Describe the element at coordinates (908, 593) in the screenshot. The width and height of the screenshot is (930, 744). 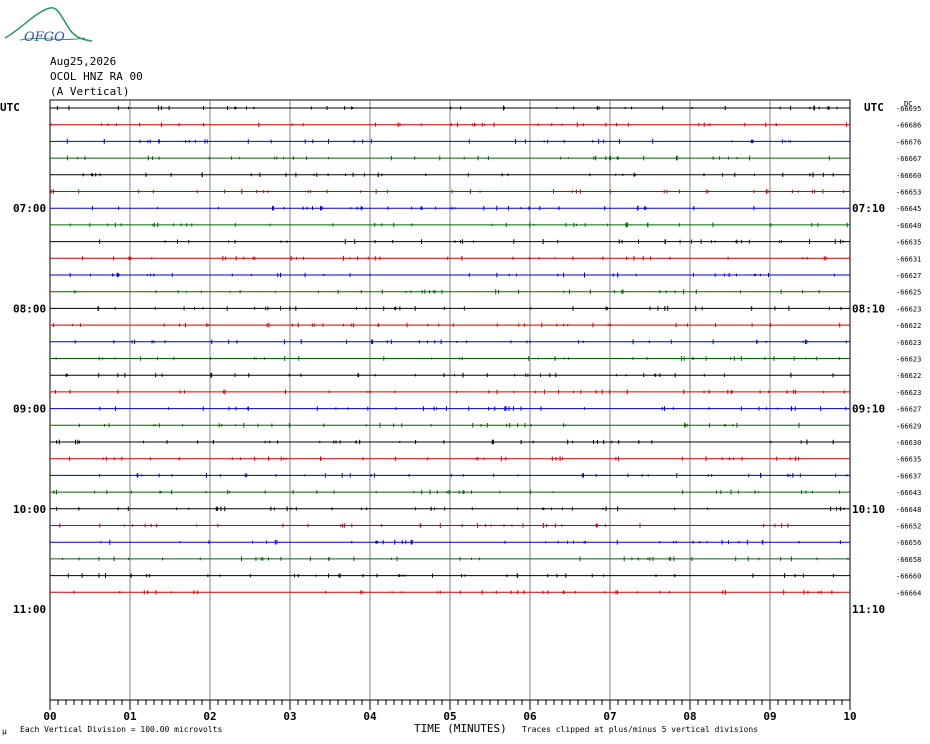
I see `dc-label: -66664` at that location.